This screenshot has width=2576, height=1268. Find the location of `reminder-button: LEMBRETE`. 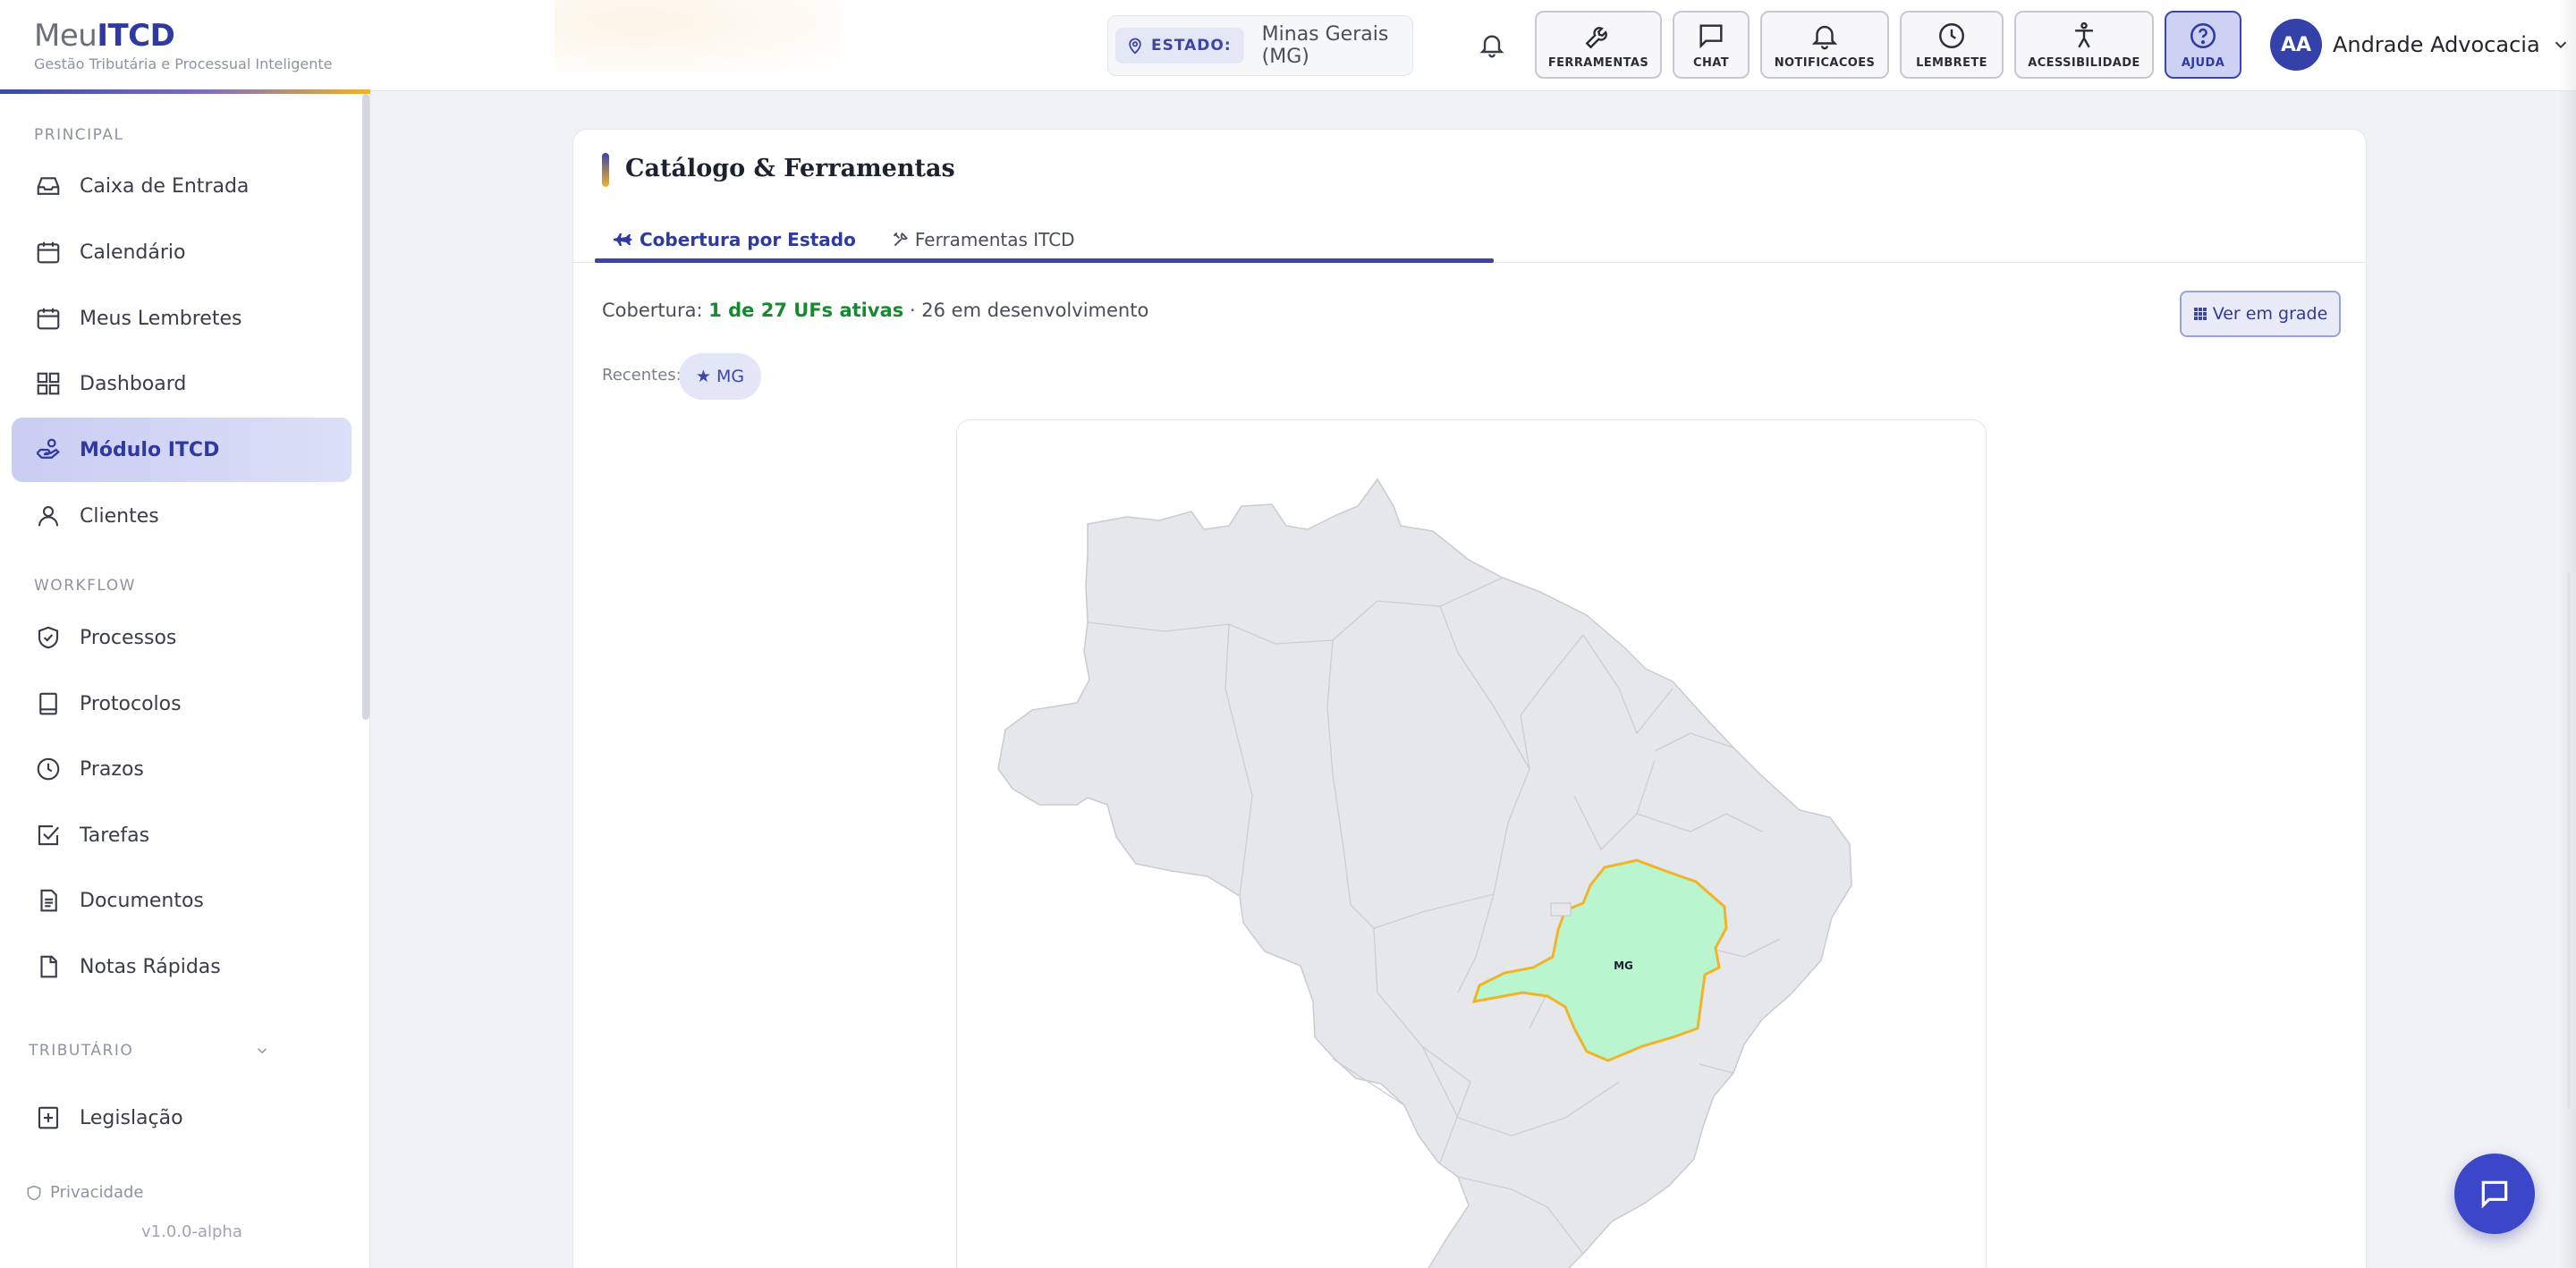

reminder-button: LEMBRETE is located at coordinates (1952, 45).